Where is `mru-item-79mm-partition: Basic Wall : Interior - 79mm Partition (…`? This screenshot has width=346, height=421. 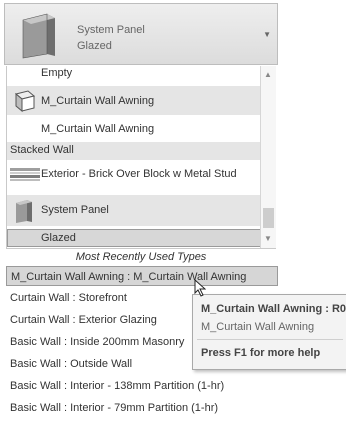
mru-item-79mm-partition: Basic Wall : Interior - 79mm Partition (… is located at coordinates (142, 408).